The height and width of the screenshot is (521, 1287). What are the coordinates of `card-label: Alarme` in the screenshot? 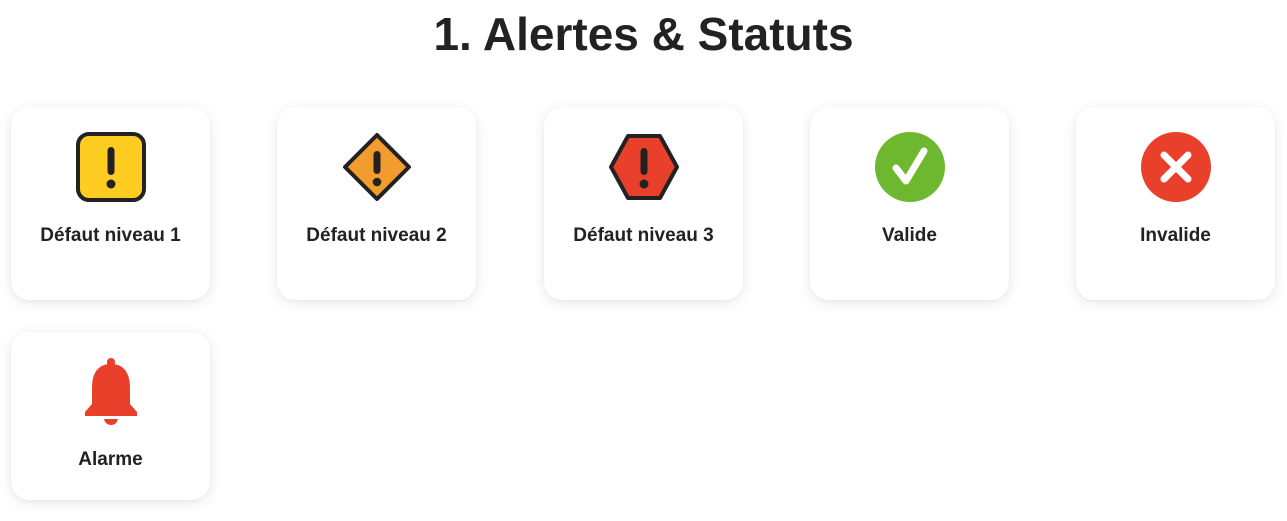 It's located at (110, 459).